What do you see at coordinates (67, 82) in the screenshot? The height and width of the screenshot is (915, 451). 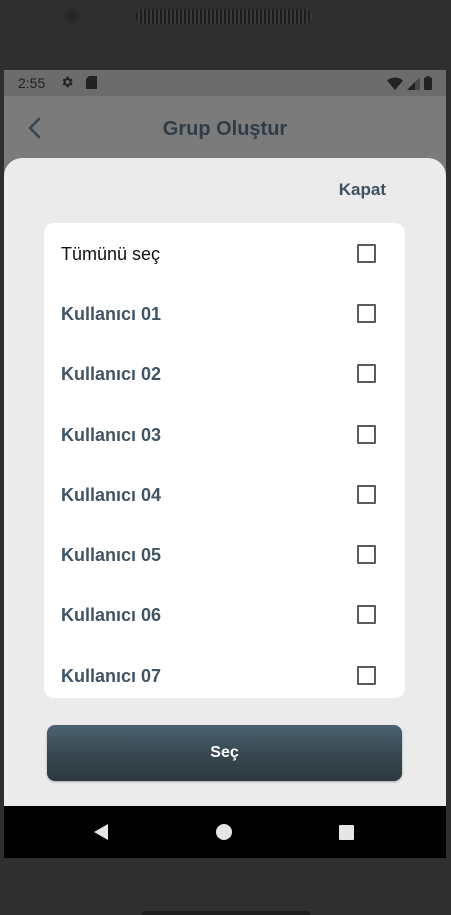 I see `gear-icon` at bounding box center [67, 82].